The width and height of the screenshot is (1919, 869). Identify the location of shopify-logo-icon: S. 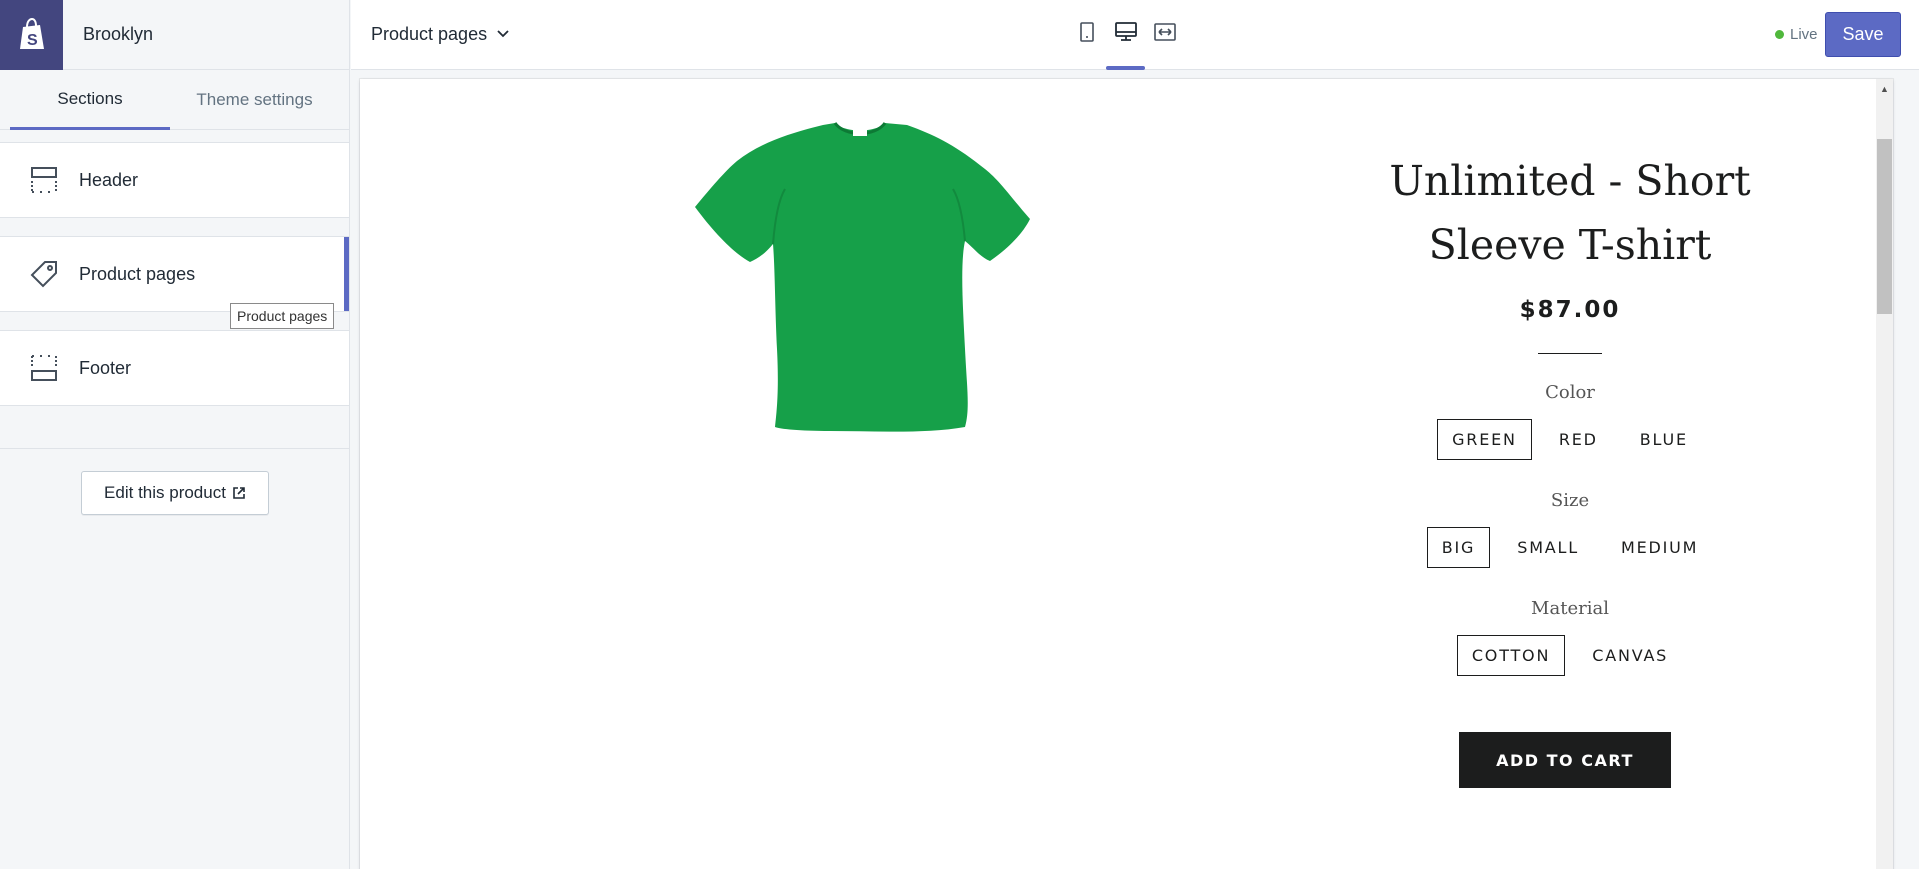
(31, 35).